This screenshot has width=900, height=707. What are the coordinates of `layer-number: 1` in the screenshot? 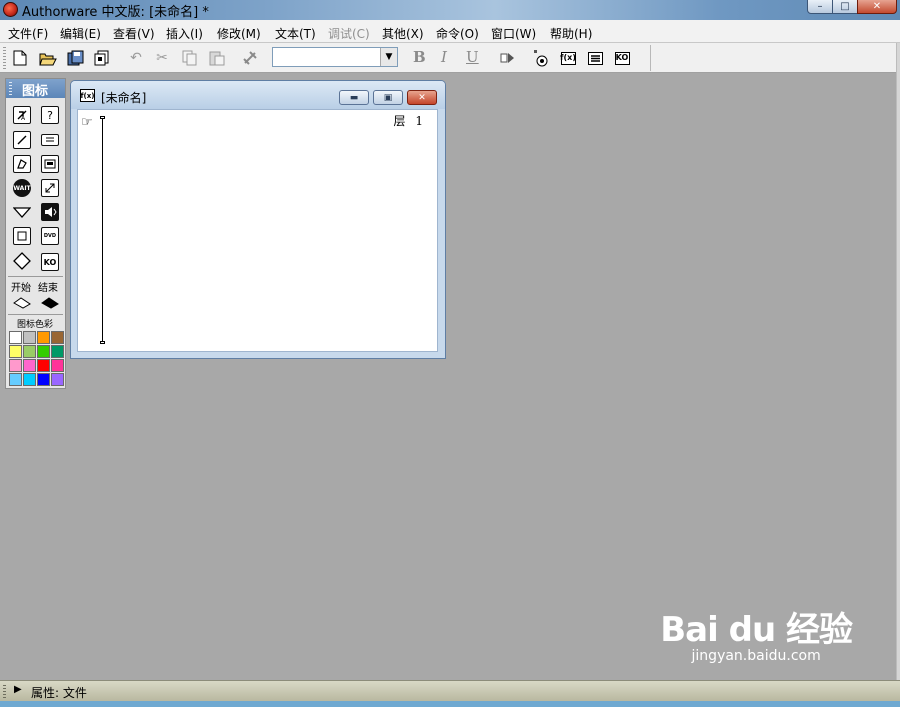 It's located at (419, 121).